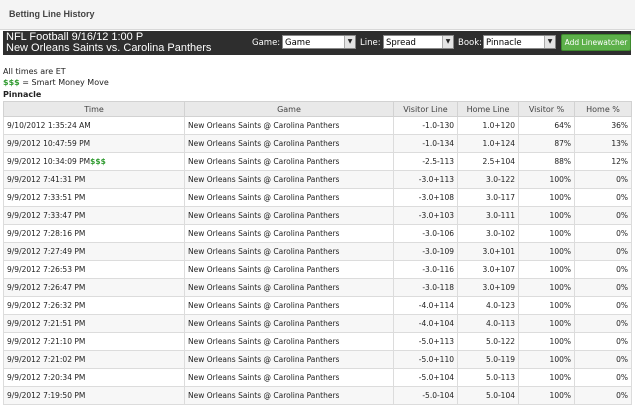 The image size is (635, 408). What do you see at coordinates (425, 215) in the screenshot?
I see `cell-visitor-line: -3.0+103` at bounding box center [425, 215].